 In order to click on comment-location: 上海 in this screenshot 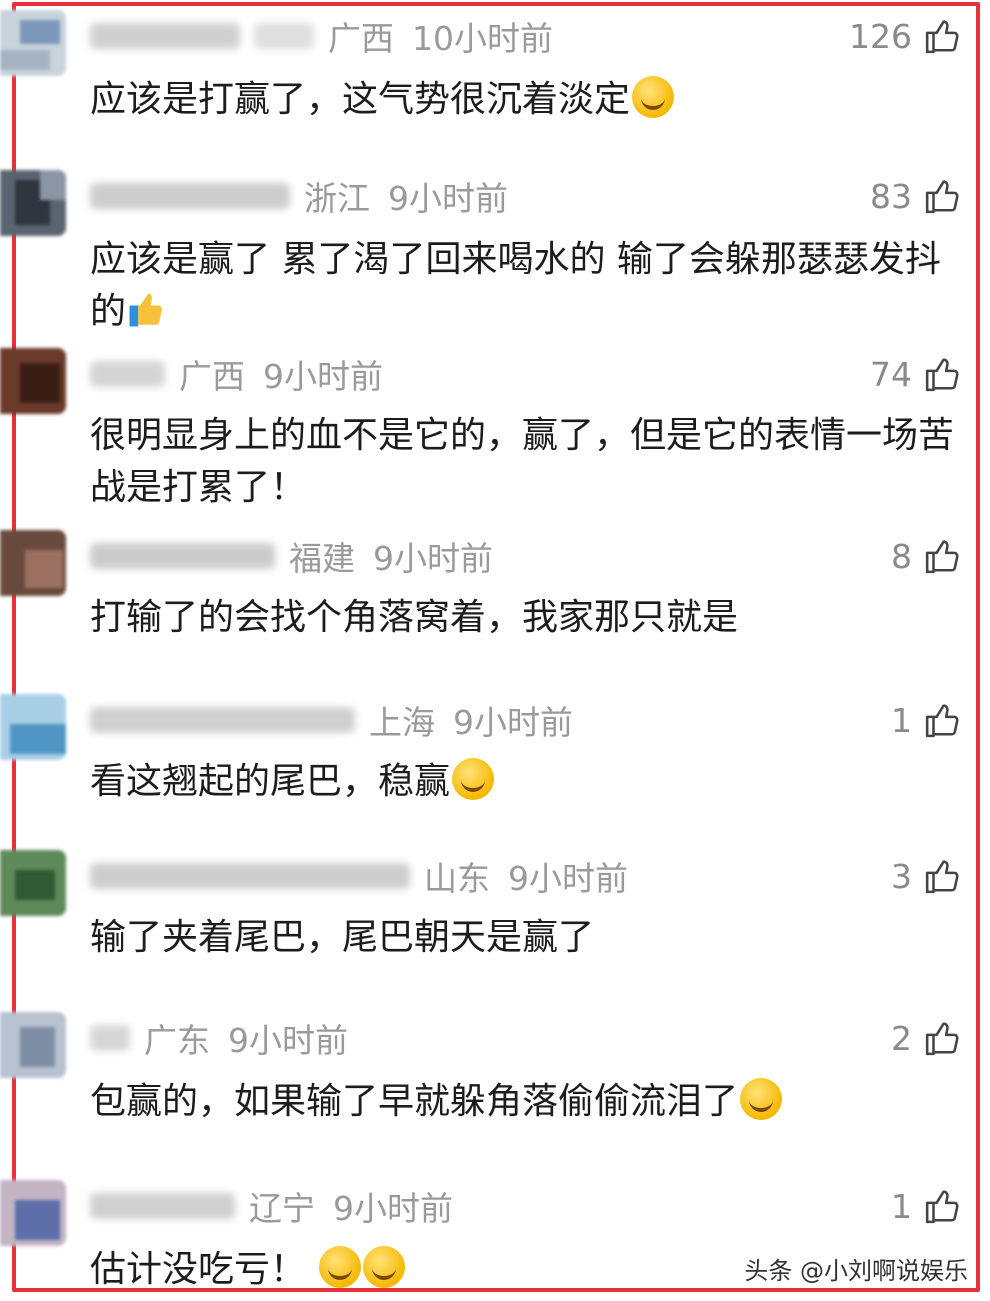, I will do `click(402, 722)`.